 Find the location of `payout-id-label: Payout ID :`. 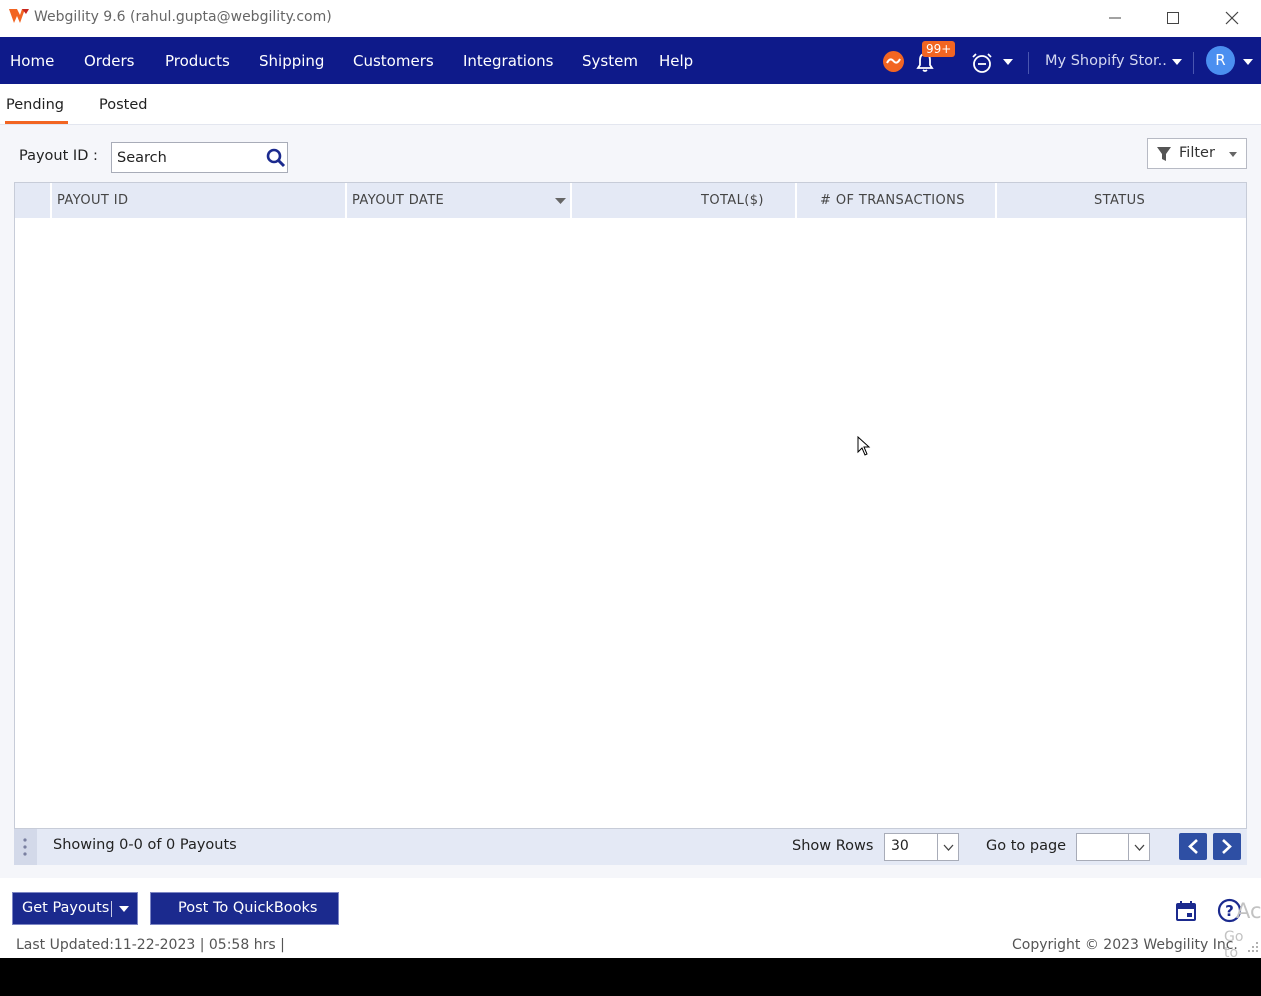

payout-id-label: Payout ID : is located at coordinates (58, 156).